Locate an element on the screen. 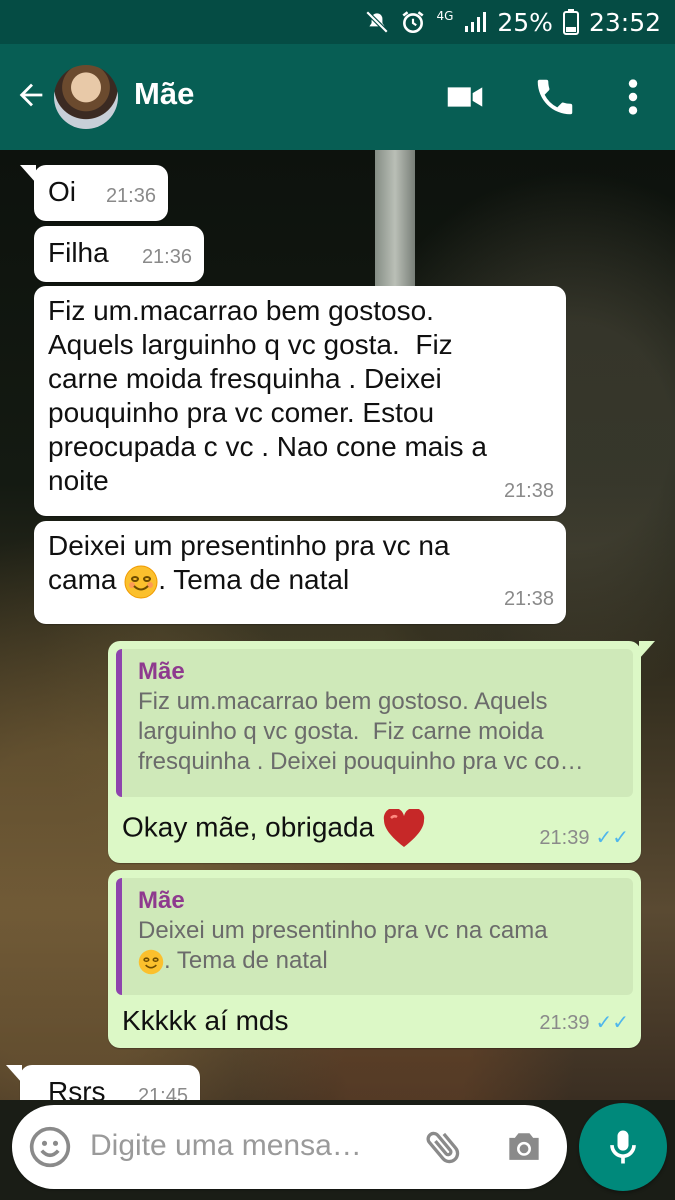 This screenshot has width=675, height=1200. message-word: cama is located at coordinates (82, 579).